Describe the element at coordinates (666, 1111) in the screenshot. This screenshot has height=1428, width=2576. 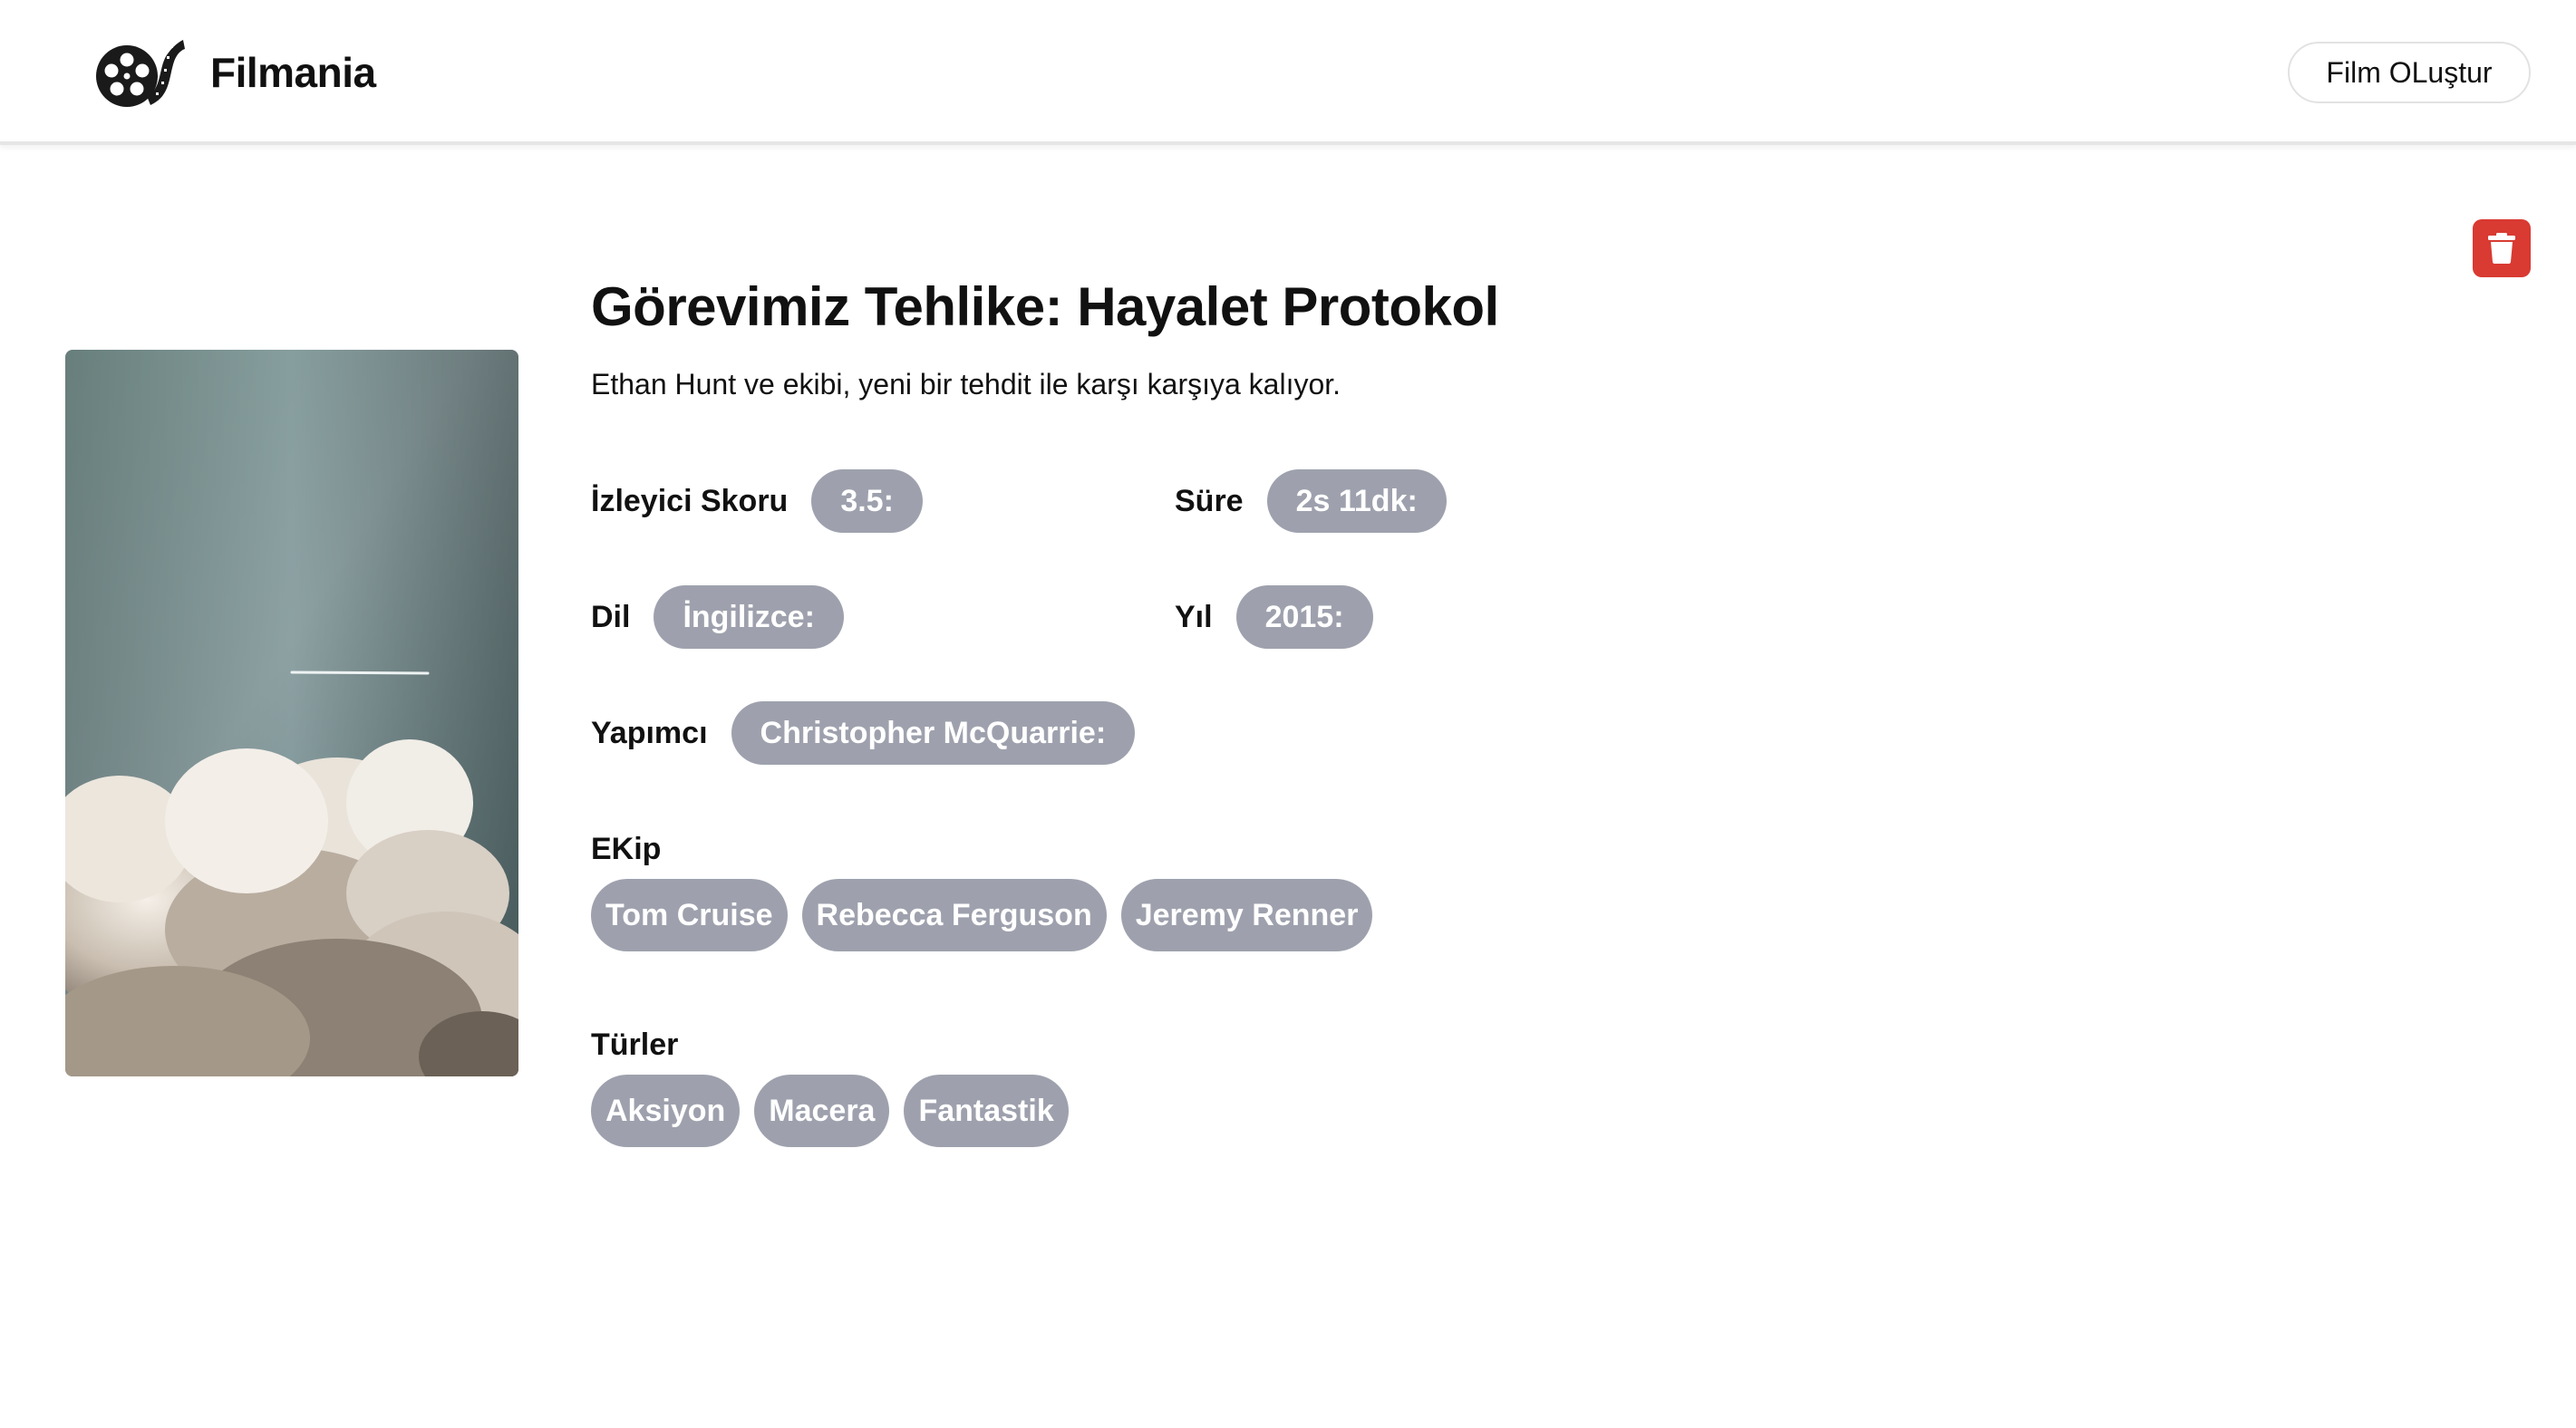
I see `genre-tag: Aksiyon` at that location.